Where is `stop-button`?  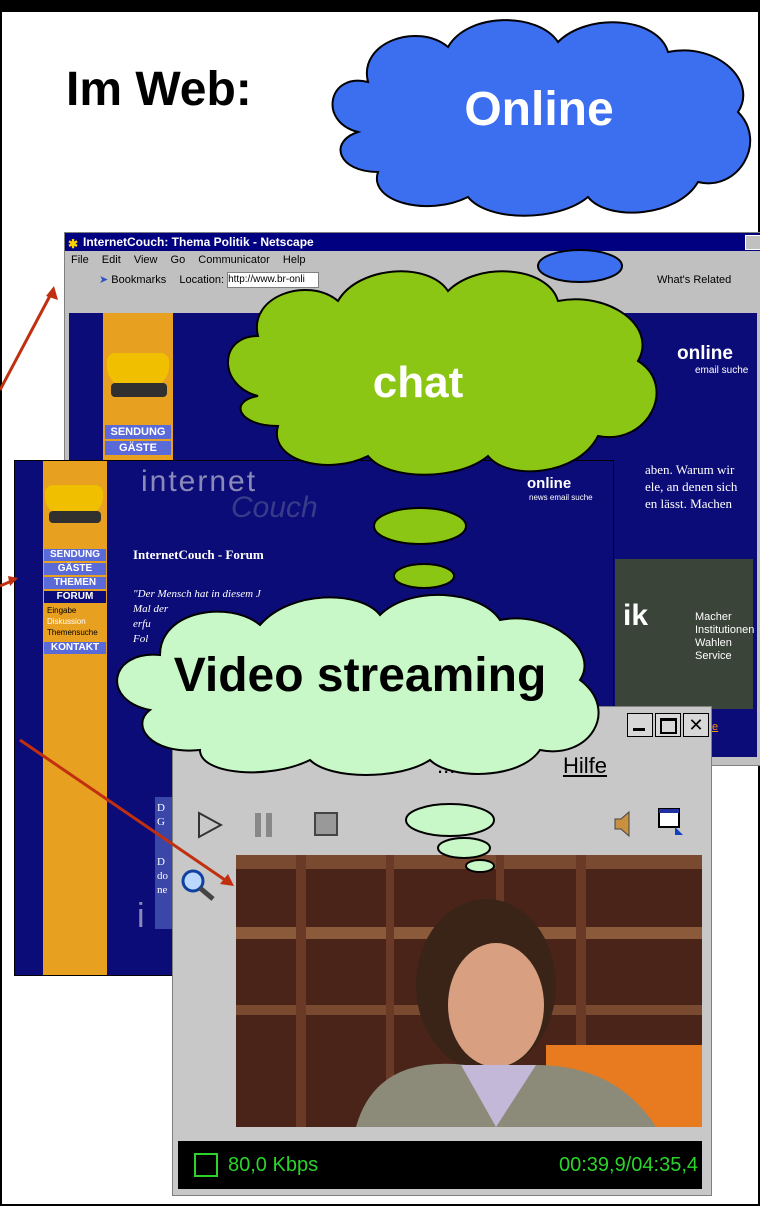 stop-button is located at coordinates (327, 825).